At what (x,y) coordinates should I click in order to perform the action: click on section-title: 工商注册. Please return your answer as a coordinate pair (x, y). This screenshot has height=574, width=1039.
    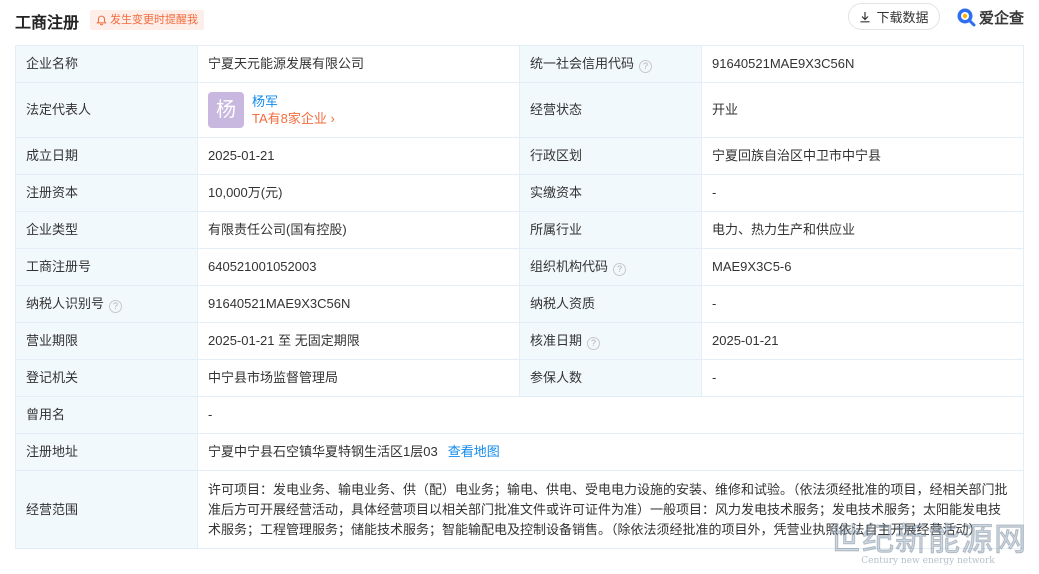
    Looking at the image, I should click on (47, 23).